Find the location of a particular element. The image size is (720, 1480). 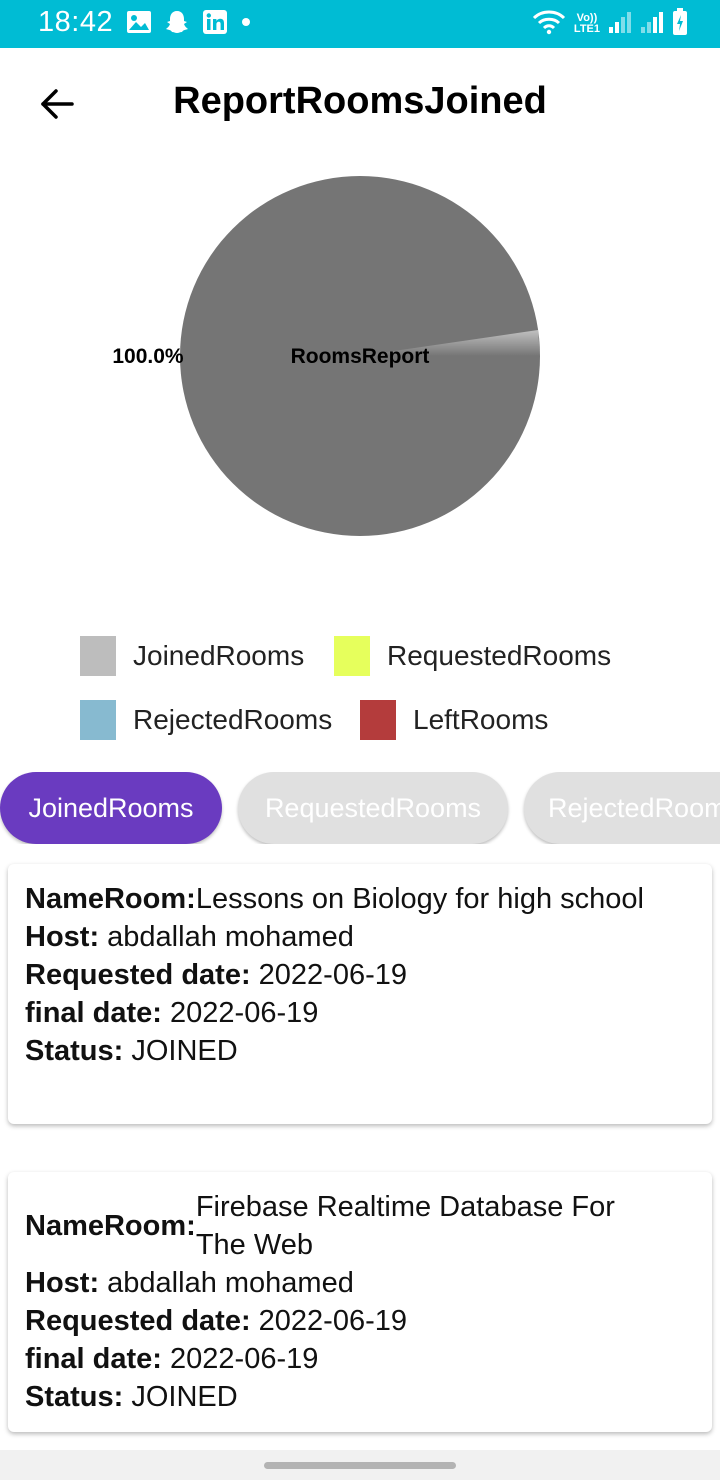

status-left-icons is located at coordinates (189, 24).